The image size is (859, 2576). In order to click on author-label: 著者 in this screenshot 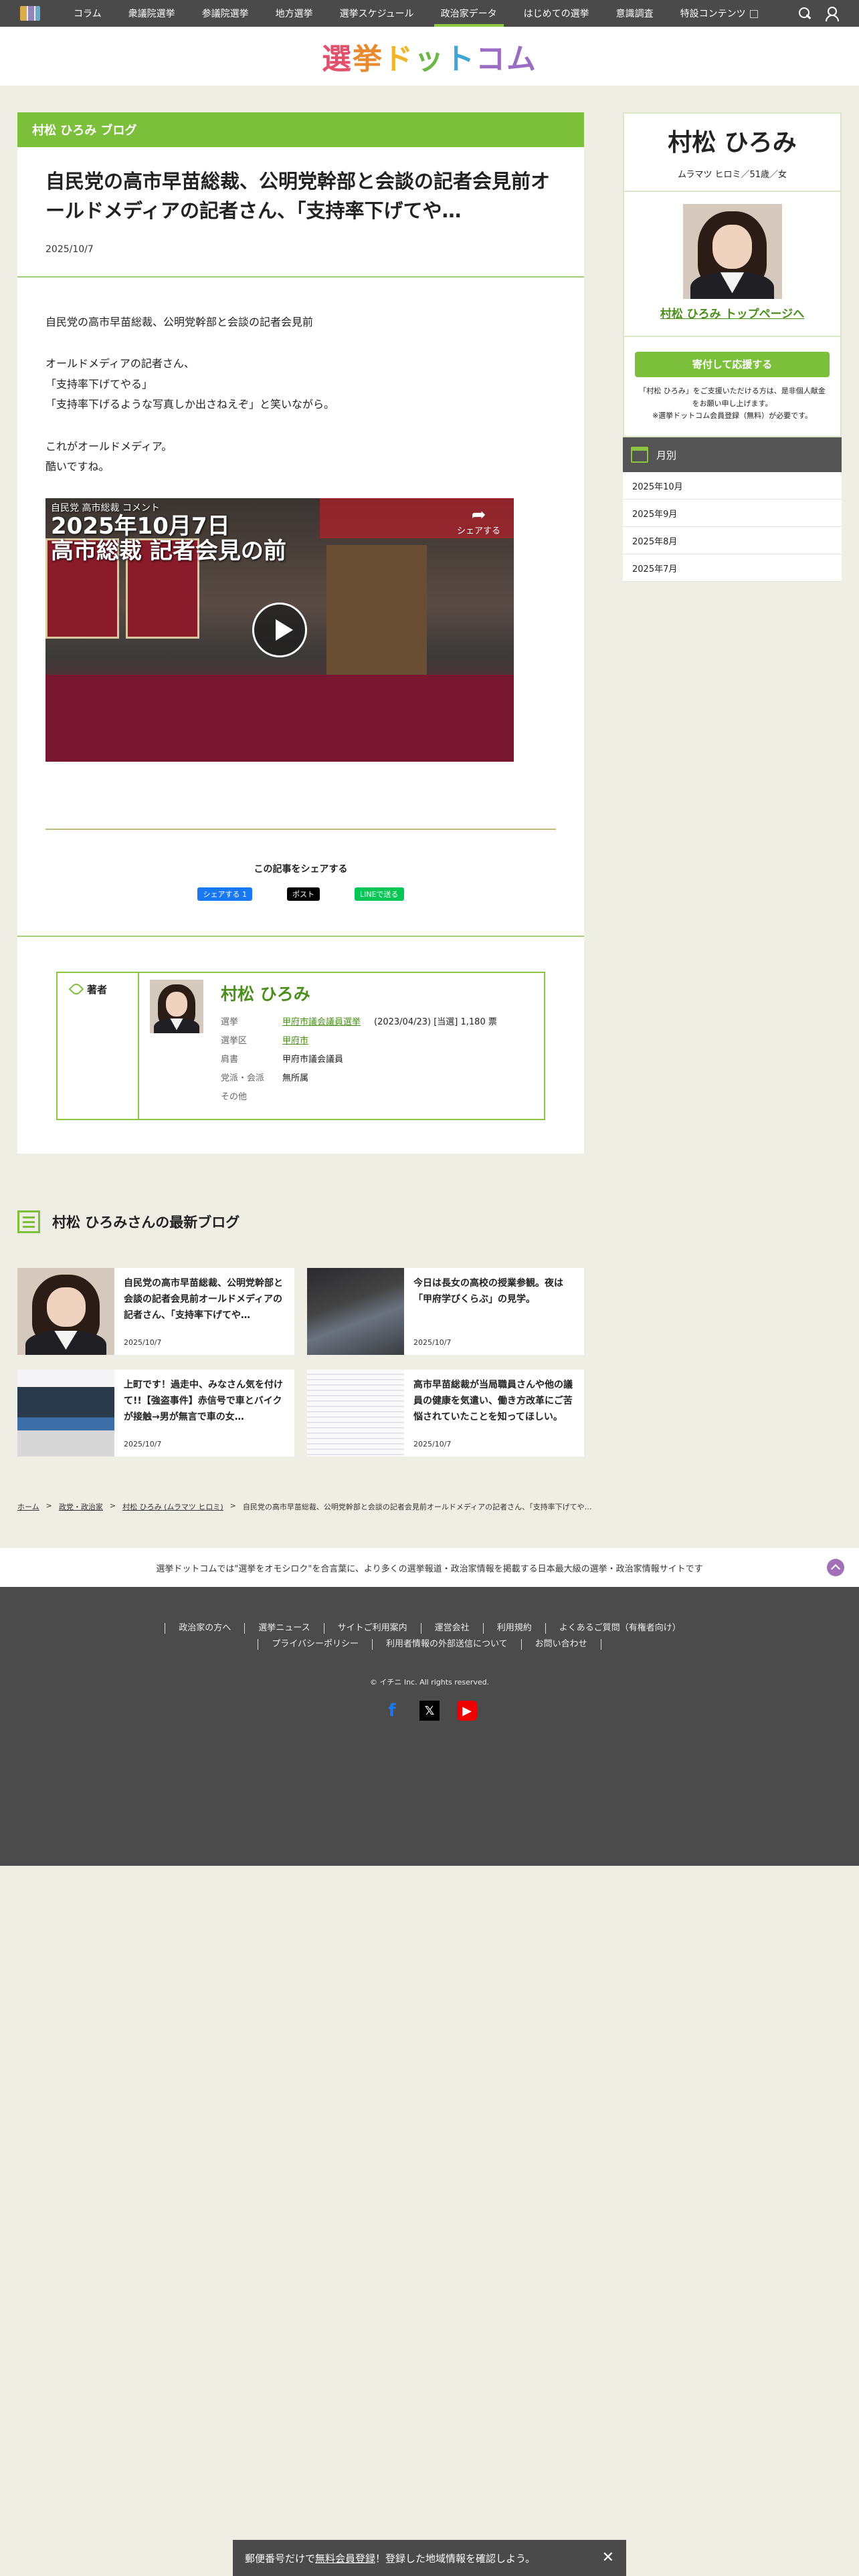, I will do `click(98, 1046)`.